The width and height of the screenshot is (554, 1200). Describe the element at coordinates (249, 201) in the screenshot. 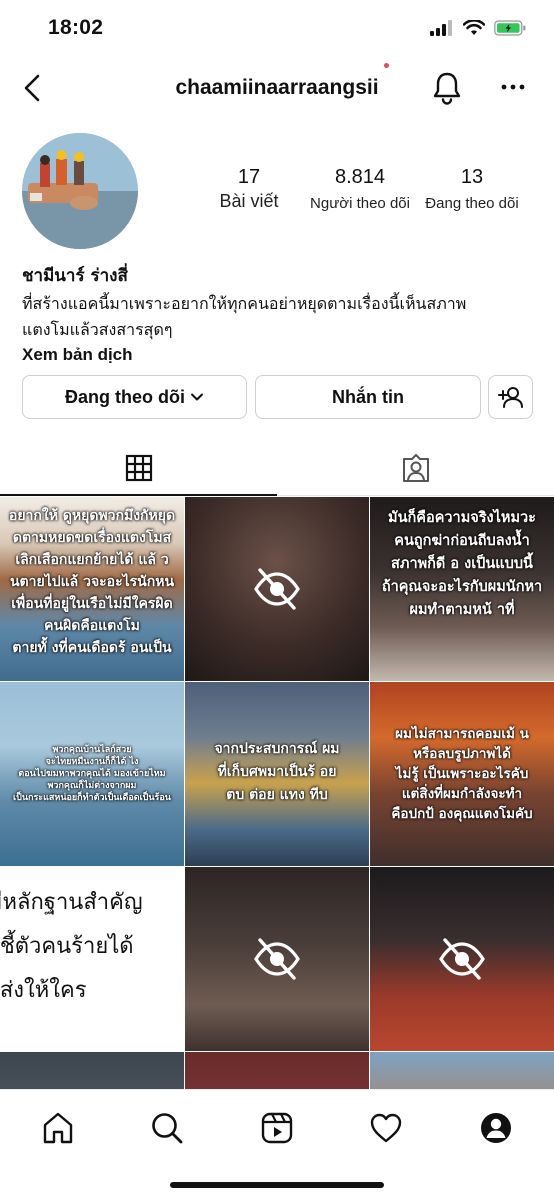

I see `posts-label: Bài viết` at that location.